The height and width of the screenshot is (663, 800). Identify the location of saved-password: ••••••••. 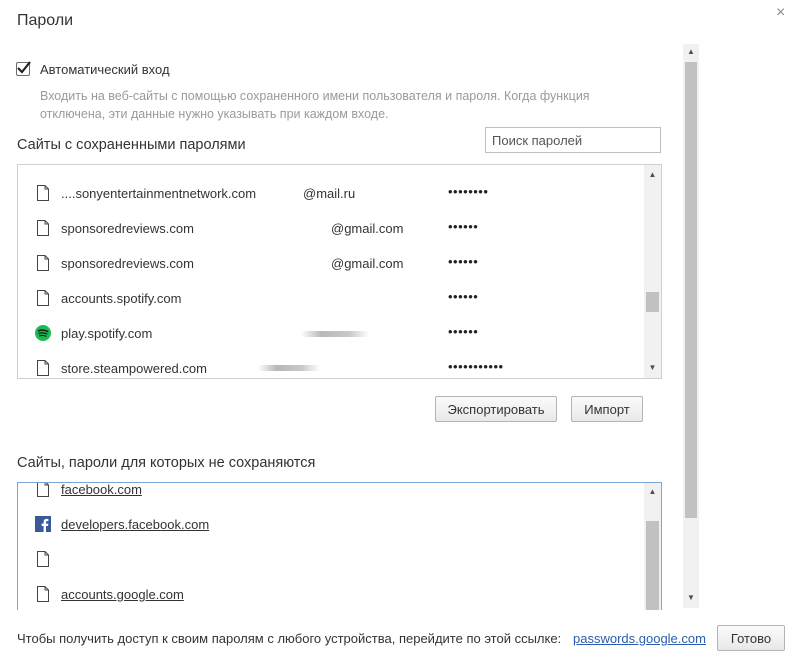
(468, 191).